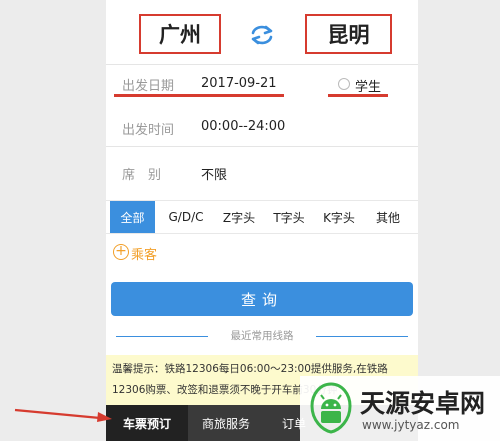 The height and width of the screenshot is (441, 500). Describe the element at coordinates (239, 217) in the screenshot. I see `filter-z: Z字头` at that location.